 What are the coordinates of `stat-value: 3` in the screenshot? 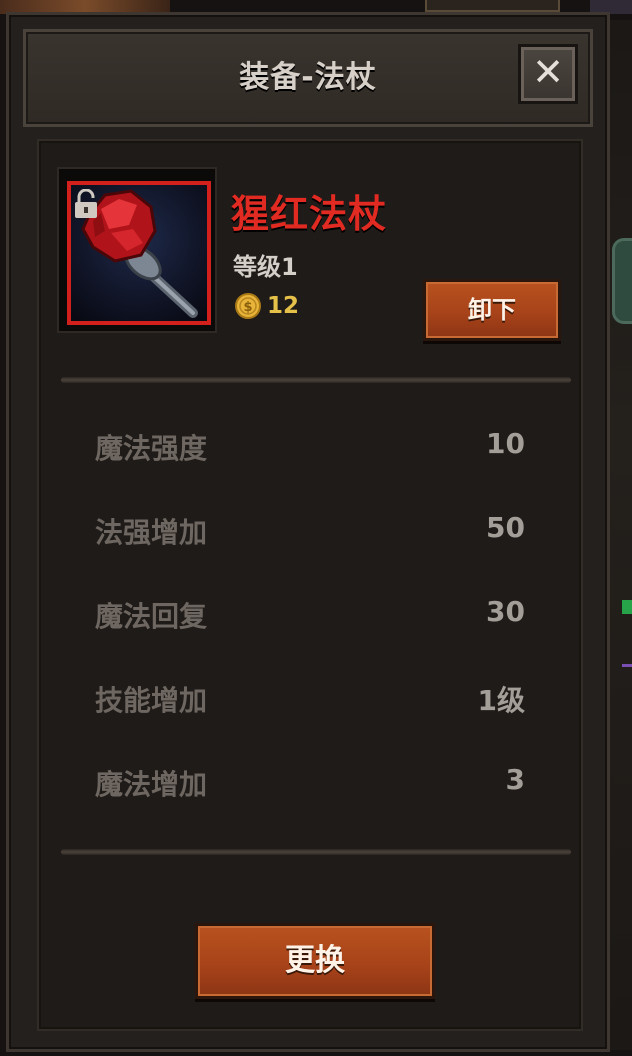 It's located at (515, 779).